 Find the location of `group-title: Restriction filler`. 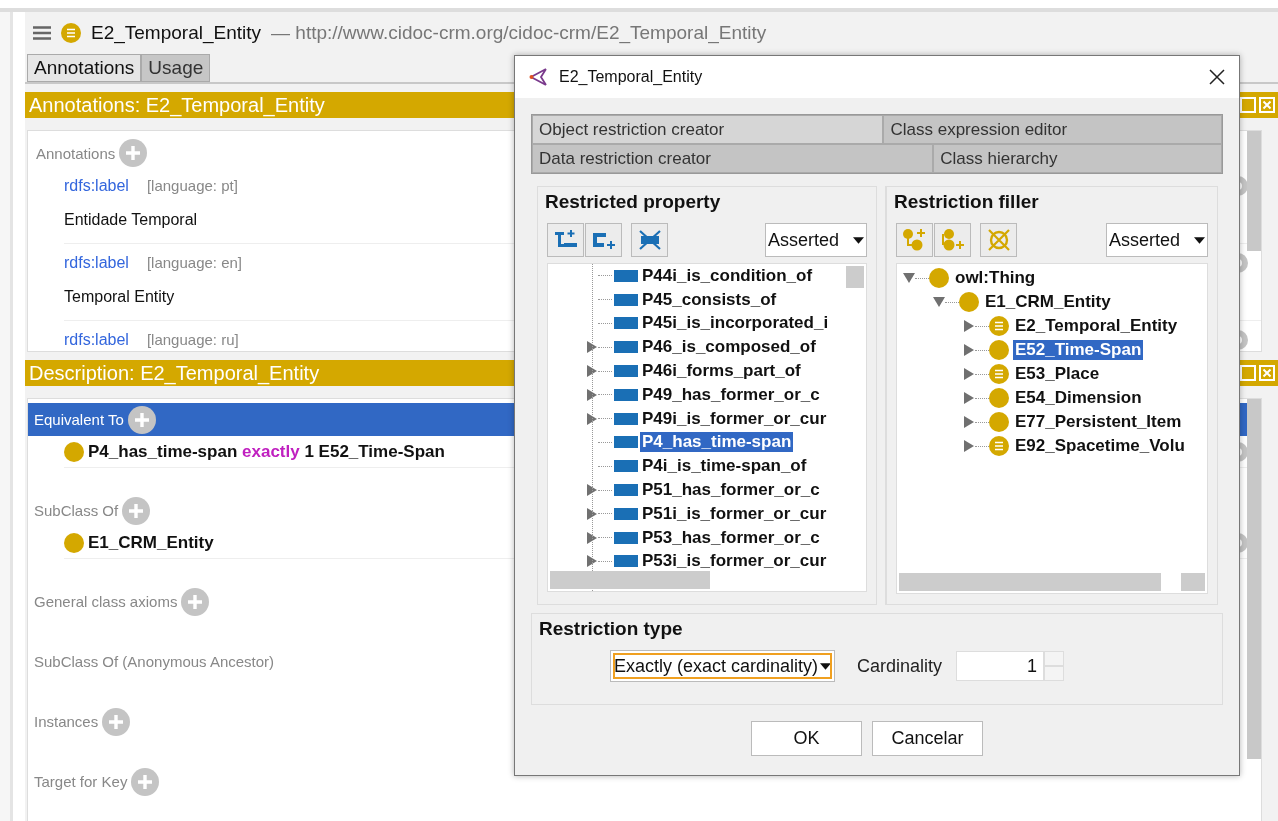

group-title: Restriction filler is located at coordinates (967, 202).